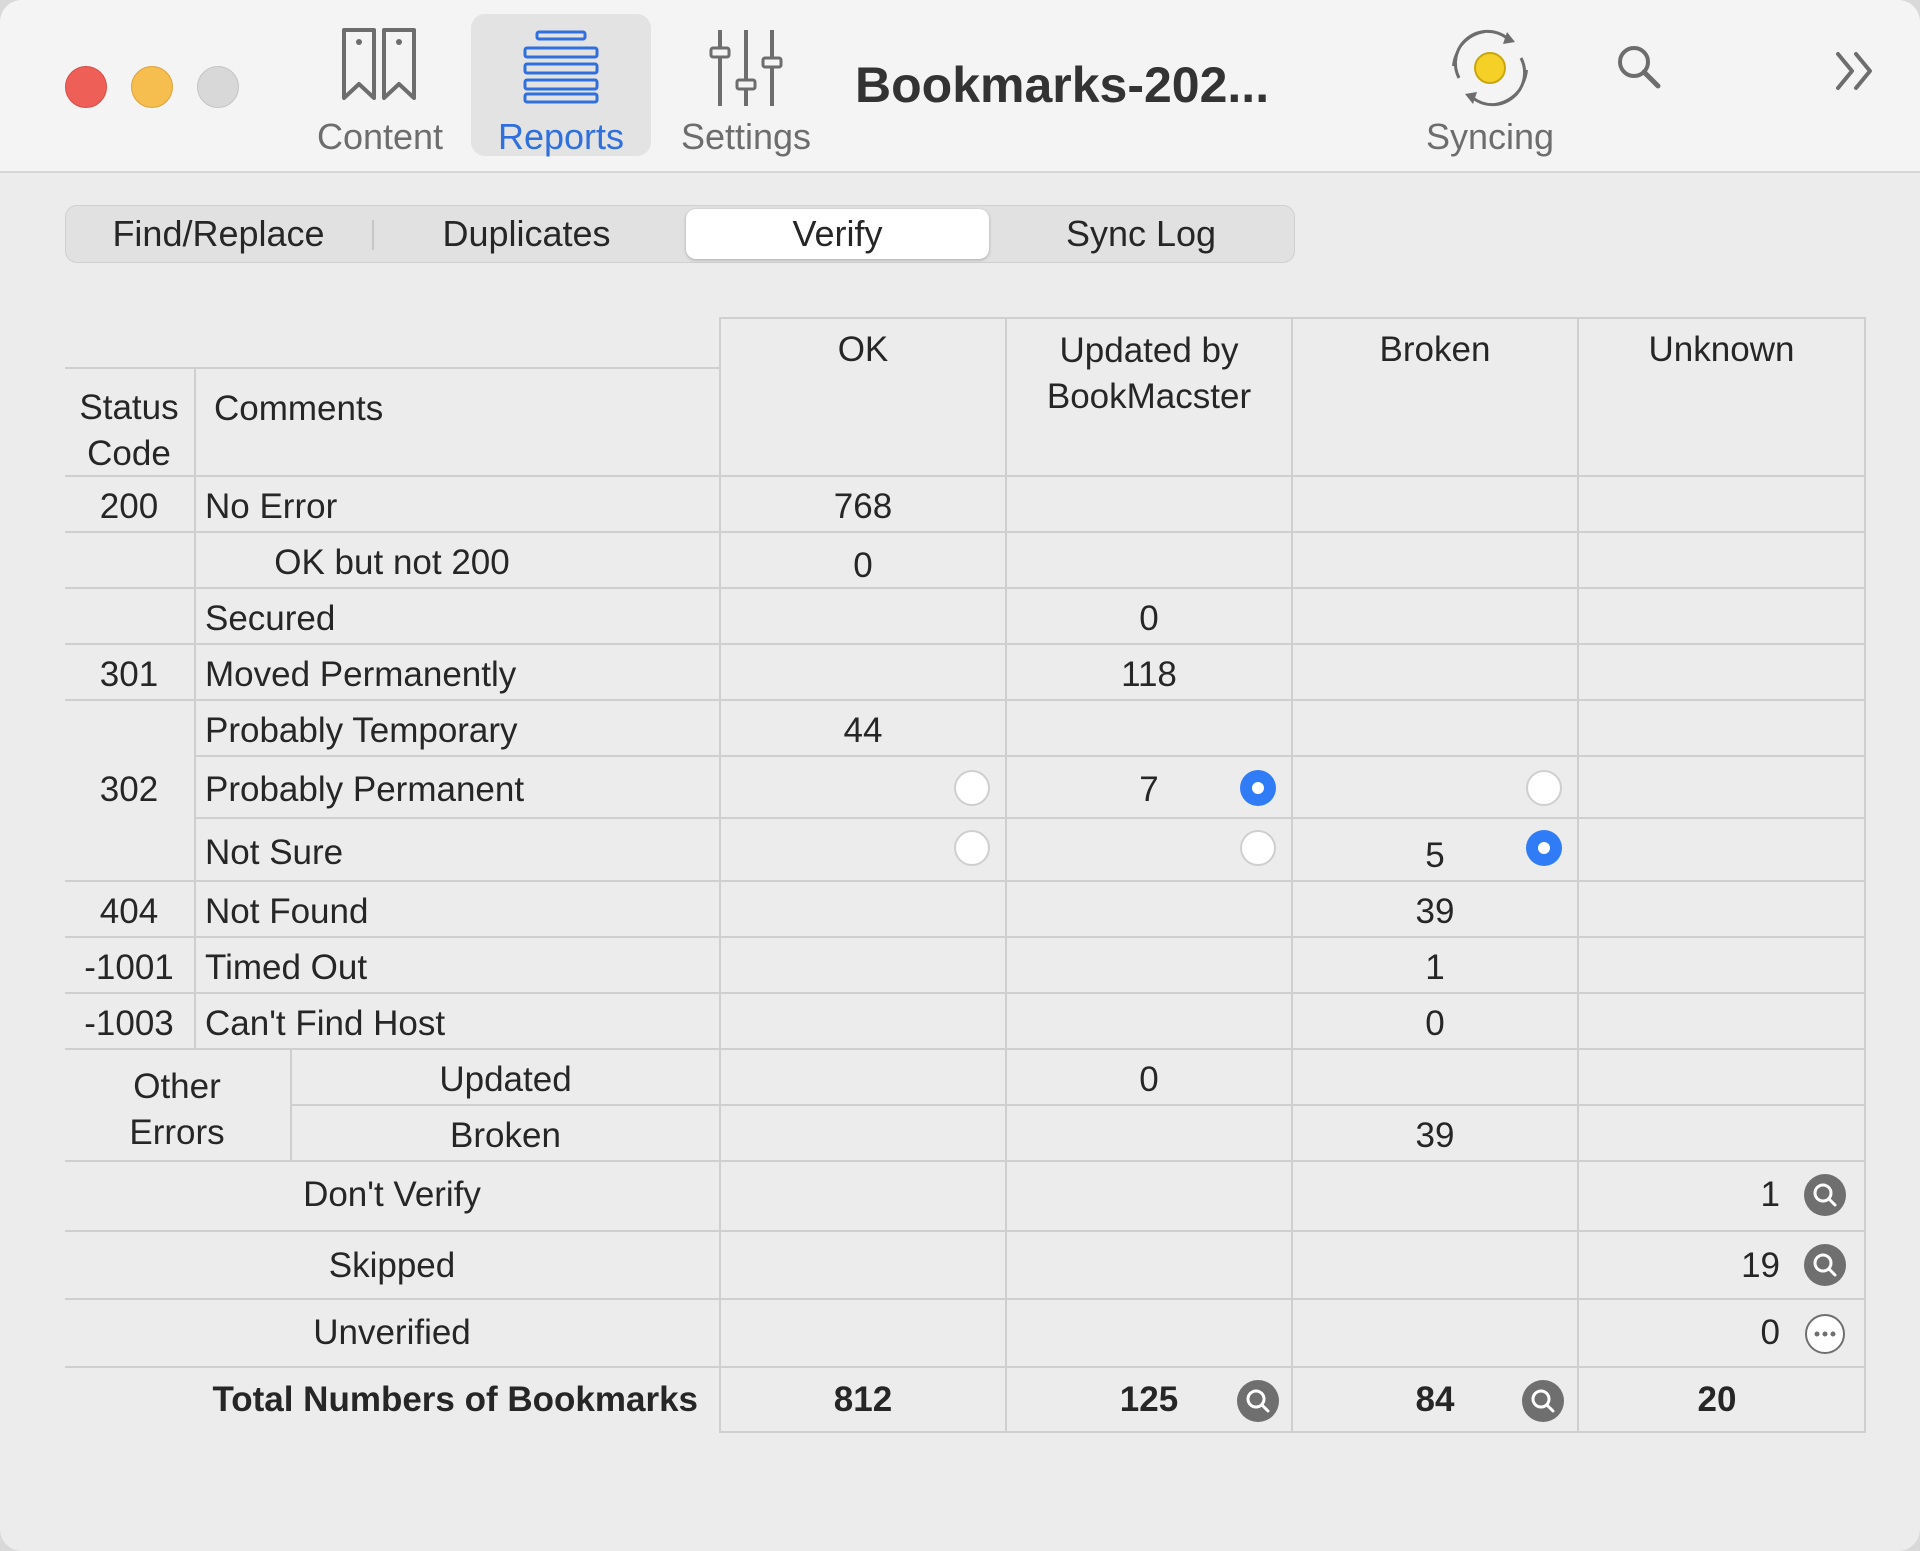  I want to click on syncing-tool-button: Syncing, so click(1490, 85).